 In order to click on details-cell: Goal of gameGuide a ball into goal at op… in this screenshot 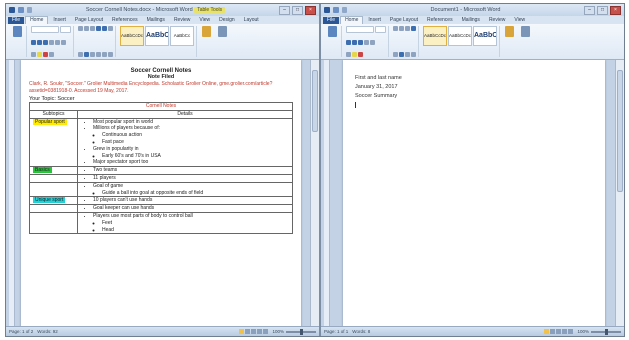, I will do `click(185, 189)`.